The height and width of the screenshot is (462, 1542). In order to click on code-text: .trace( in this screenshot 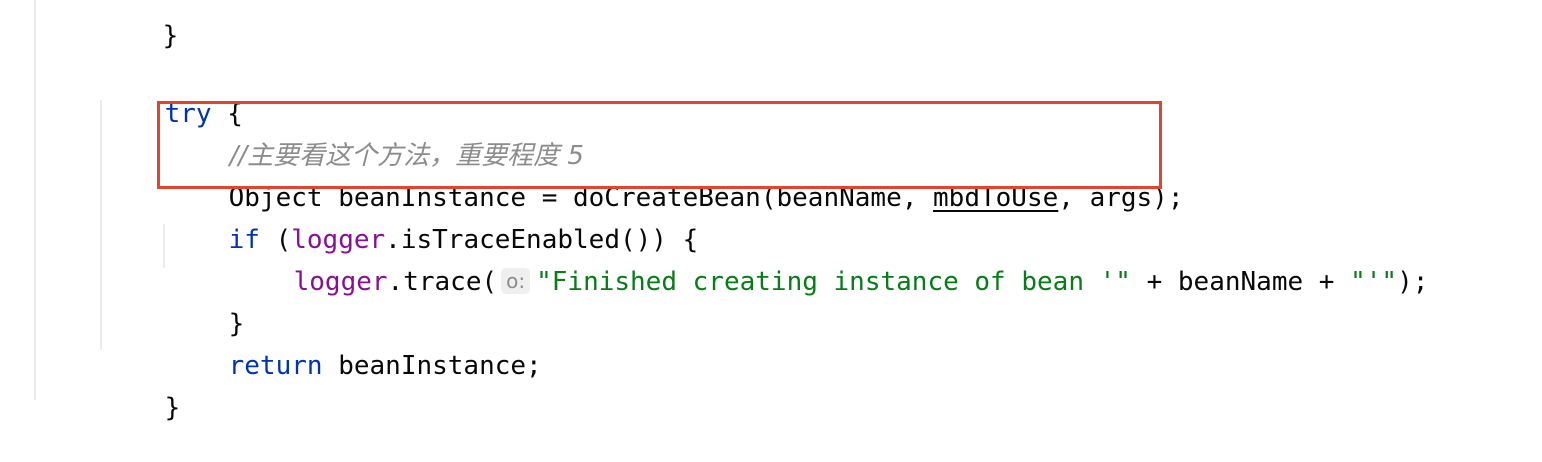, I will do `click(442, 282)`.